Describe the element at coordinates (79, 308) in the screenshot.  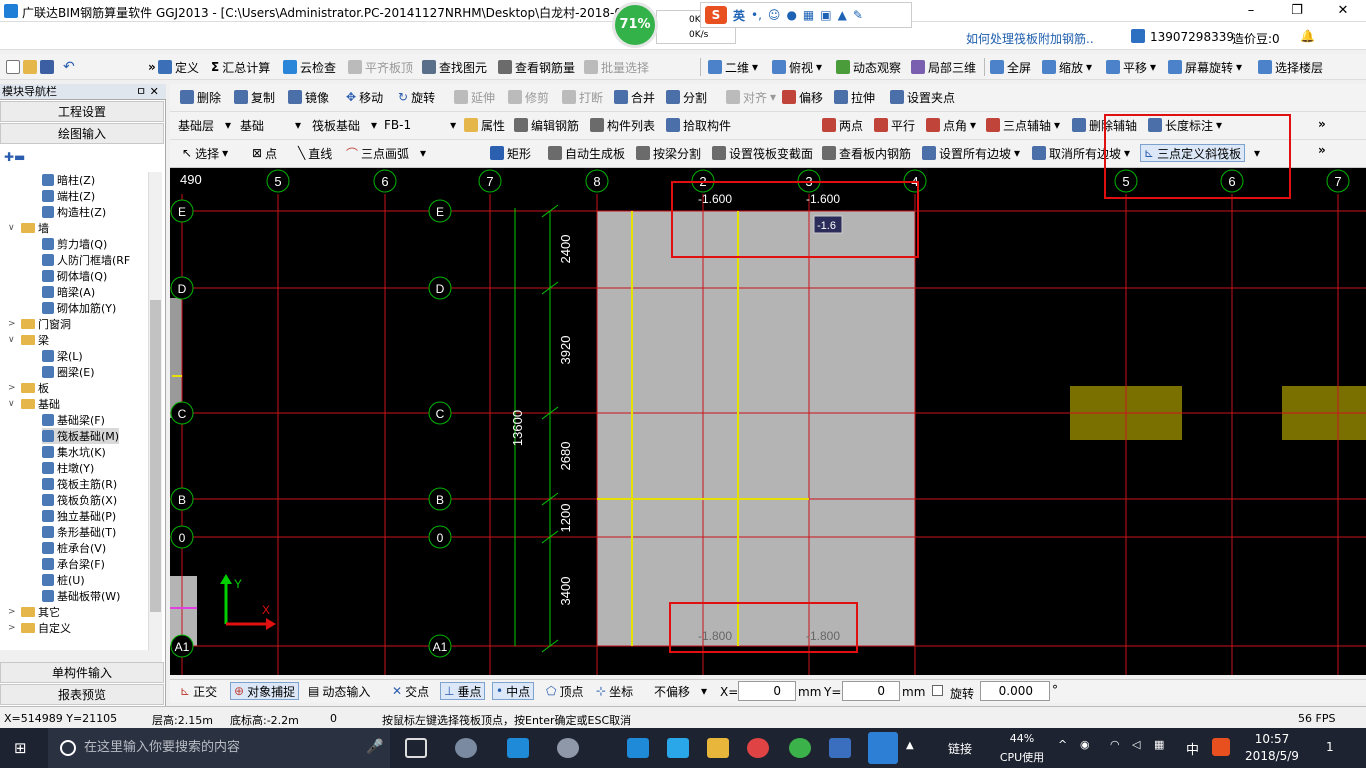
I see `tree-item: 砌体加筋(Y)` at that location.